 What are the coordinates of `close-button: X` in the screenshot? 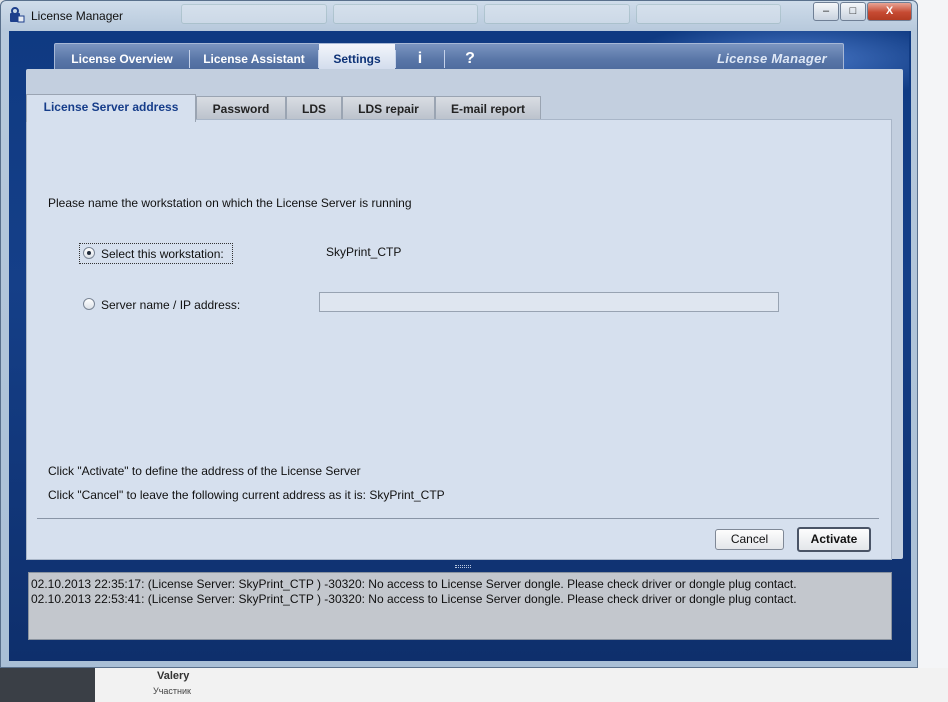 It's located at (889, 11).